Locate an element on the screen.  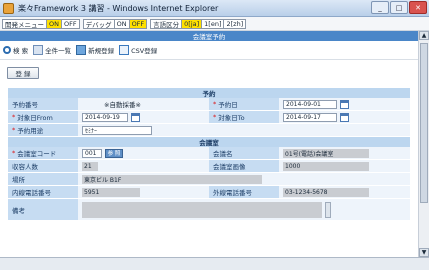
date-from-label-cell: * 対象日From is located at coordinates (43, 117).